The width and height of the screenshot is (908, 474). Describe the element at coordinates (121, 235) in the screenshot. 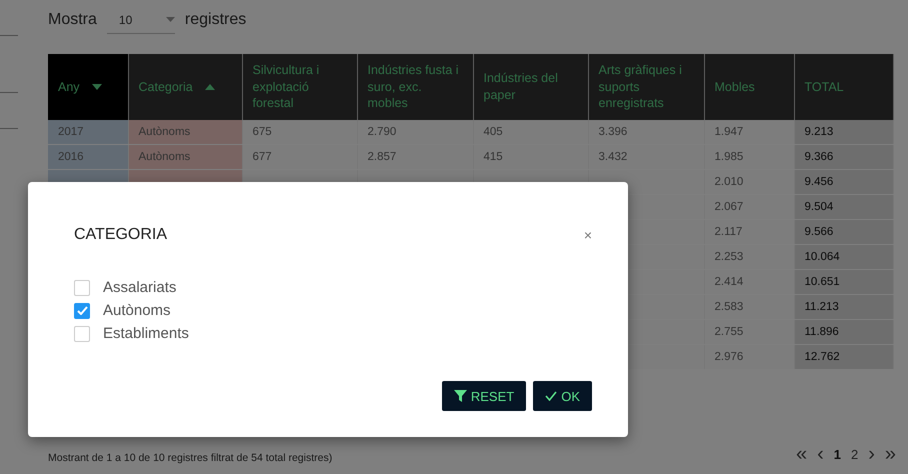

I see `dialog-title: CATEGORIA` at that location.